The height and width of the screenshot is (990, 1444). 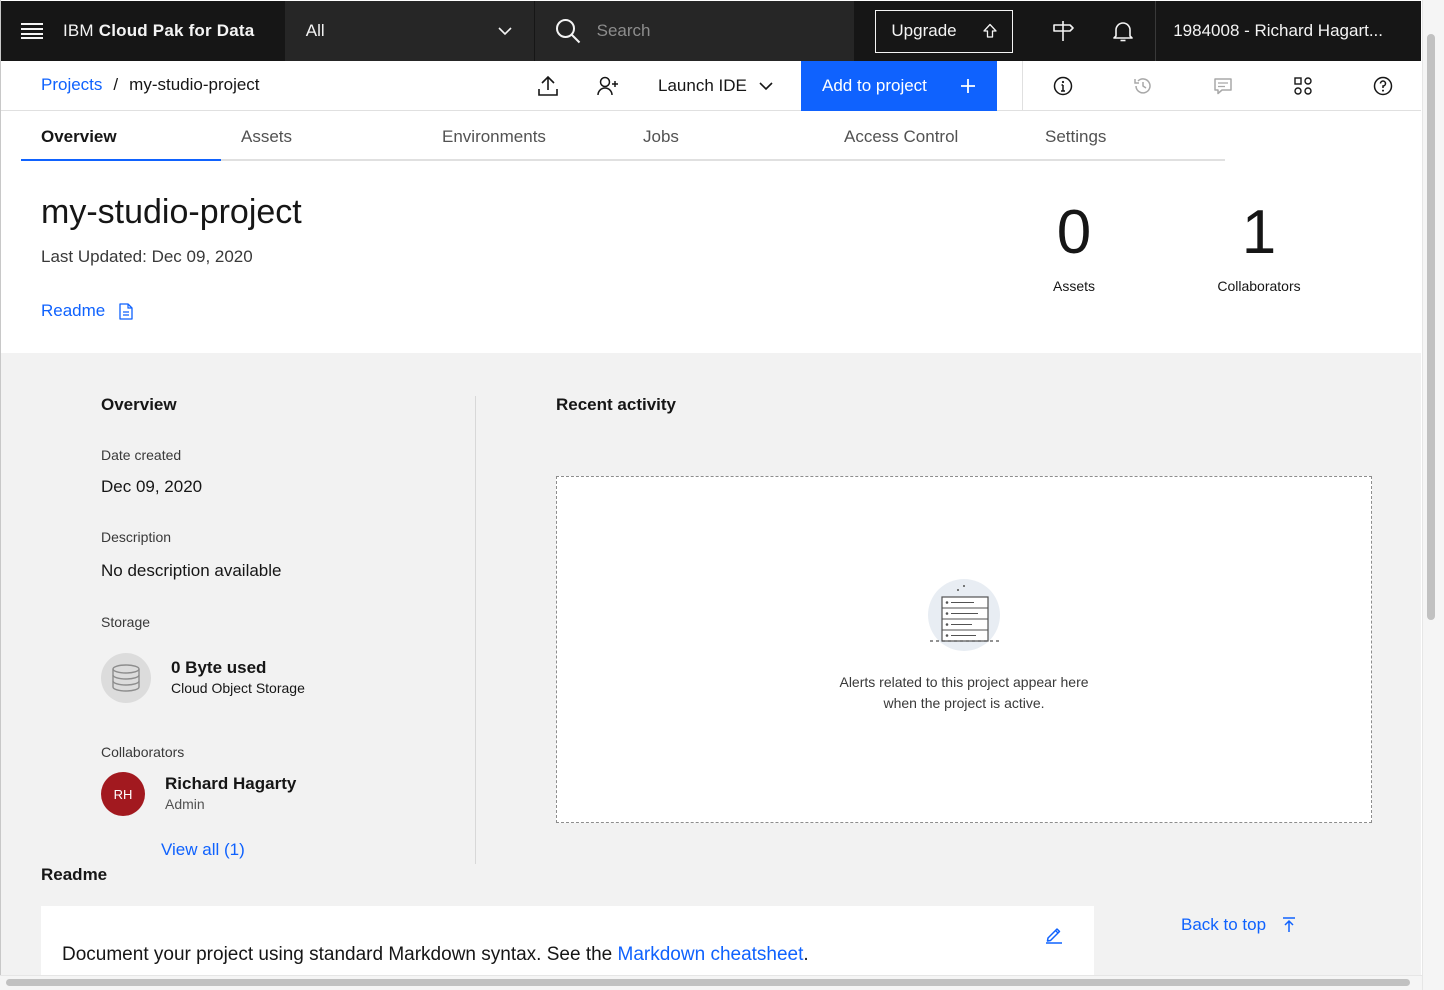 I want to click on toolbar-divider, so click(x=1022, y=86).